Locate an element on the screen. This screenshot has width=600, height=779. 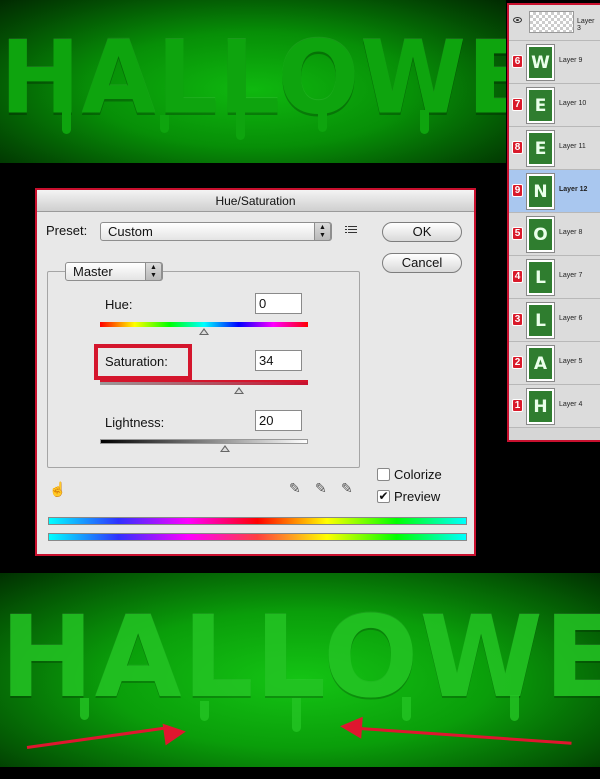
layer-number-badge: 4 is located at coordinates (517, 276).